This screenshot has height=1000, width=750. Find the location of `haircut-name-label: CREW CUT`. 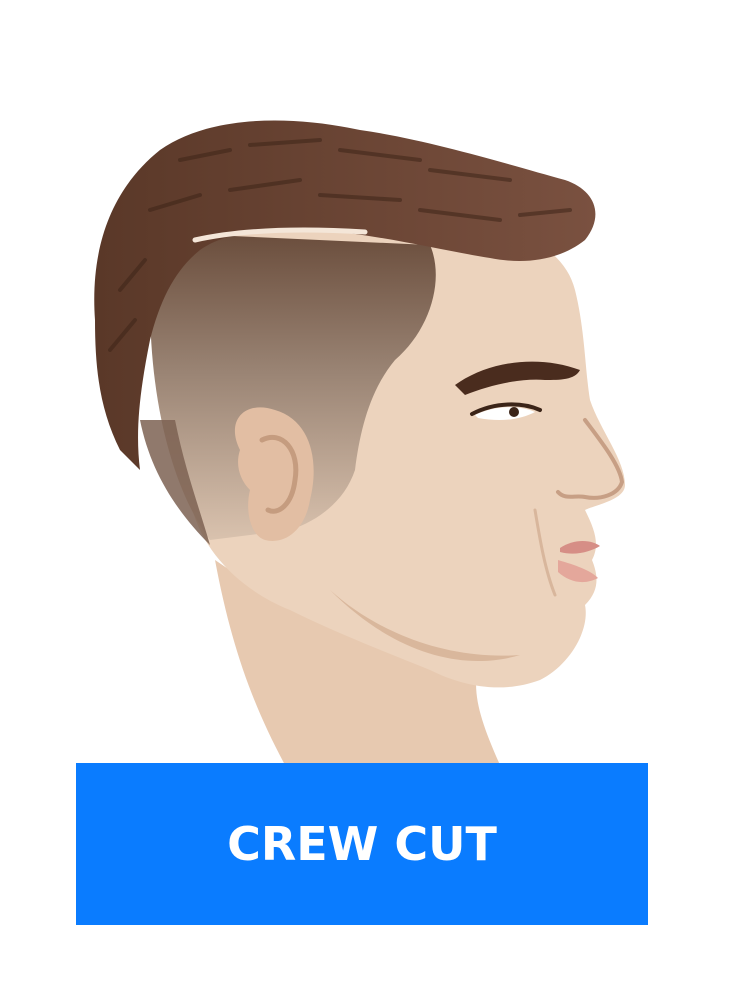

haircut-name-label: CREW CUT is located at coordinates (362, 844).